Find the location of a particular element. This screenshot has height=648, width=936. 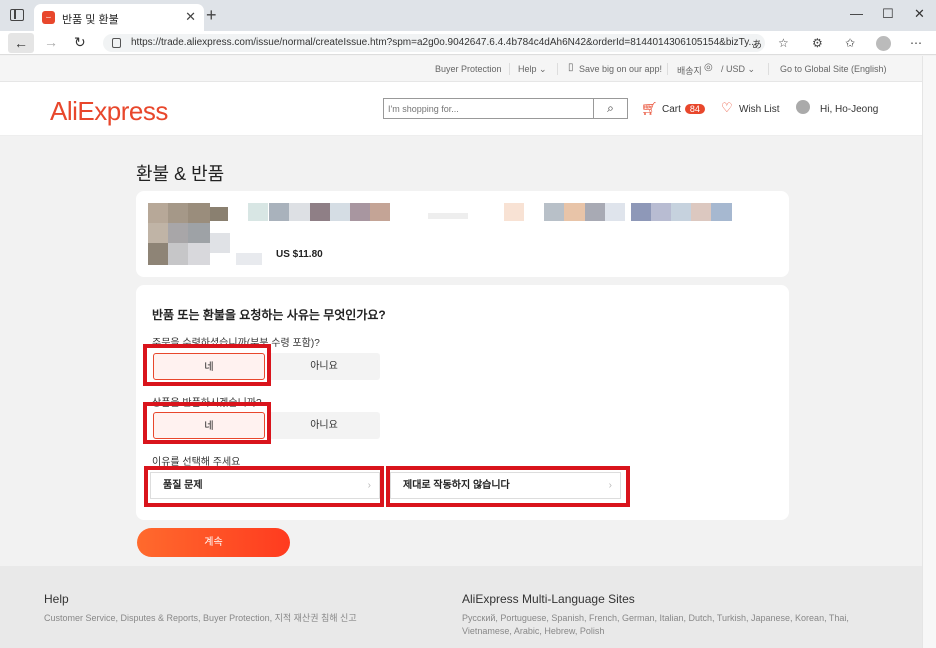

search-box: ⌕ is located at coordinates (505, 108).